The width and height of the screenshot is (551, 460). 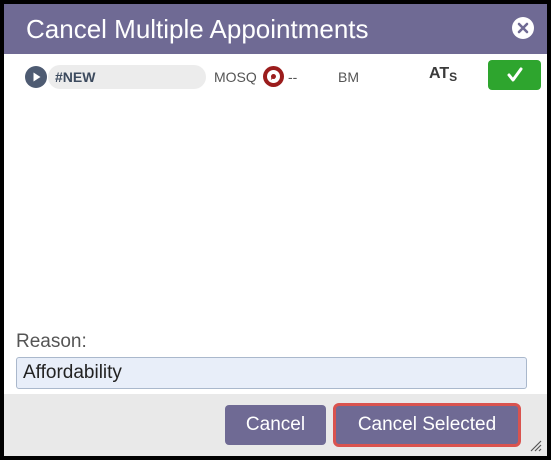 What do you see at coordinates (51, 341) in the screenshot?
I see `reason-label: Reason:` at bounding box center [51, 341].